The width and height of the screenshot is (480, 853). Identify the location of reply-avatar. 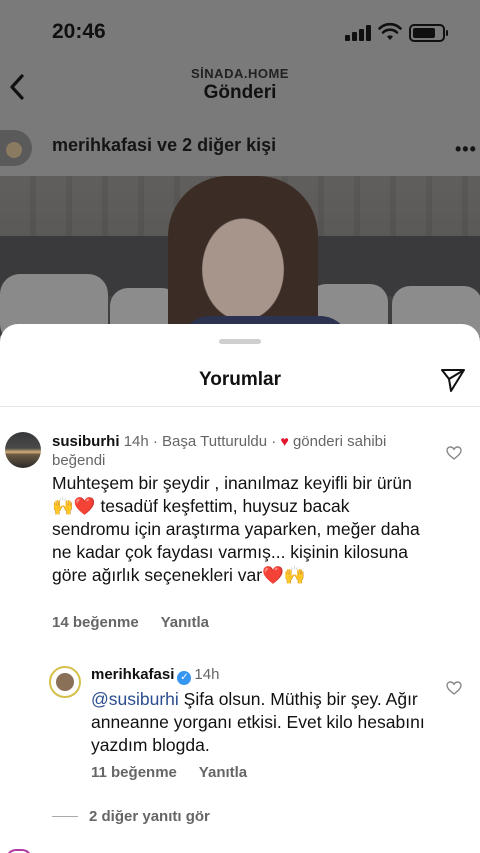
(65, 682).